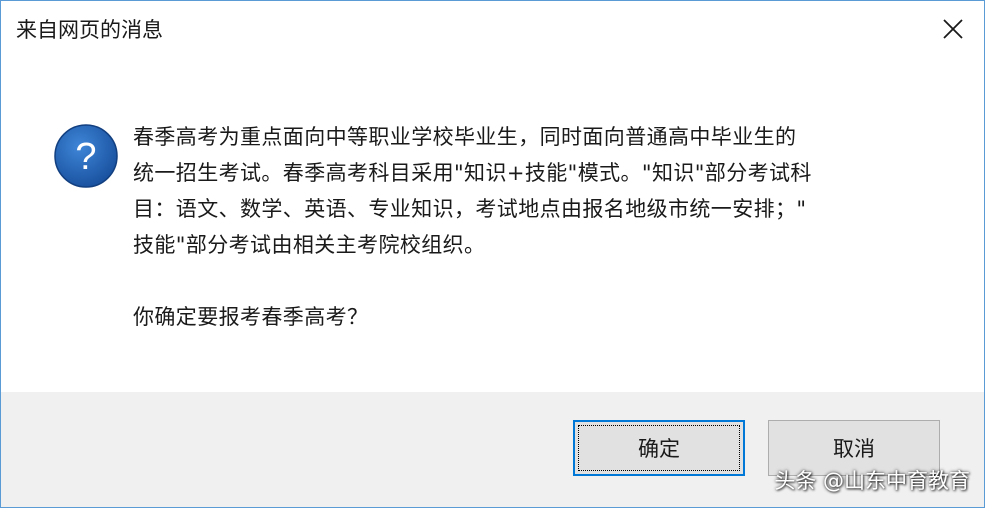  I want to click on question-icon: ?, so click(86, 156).